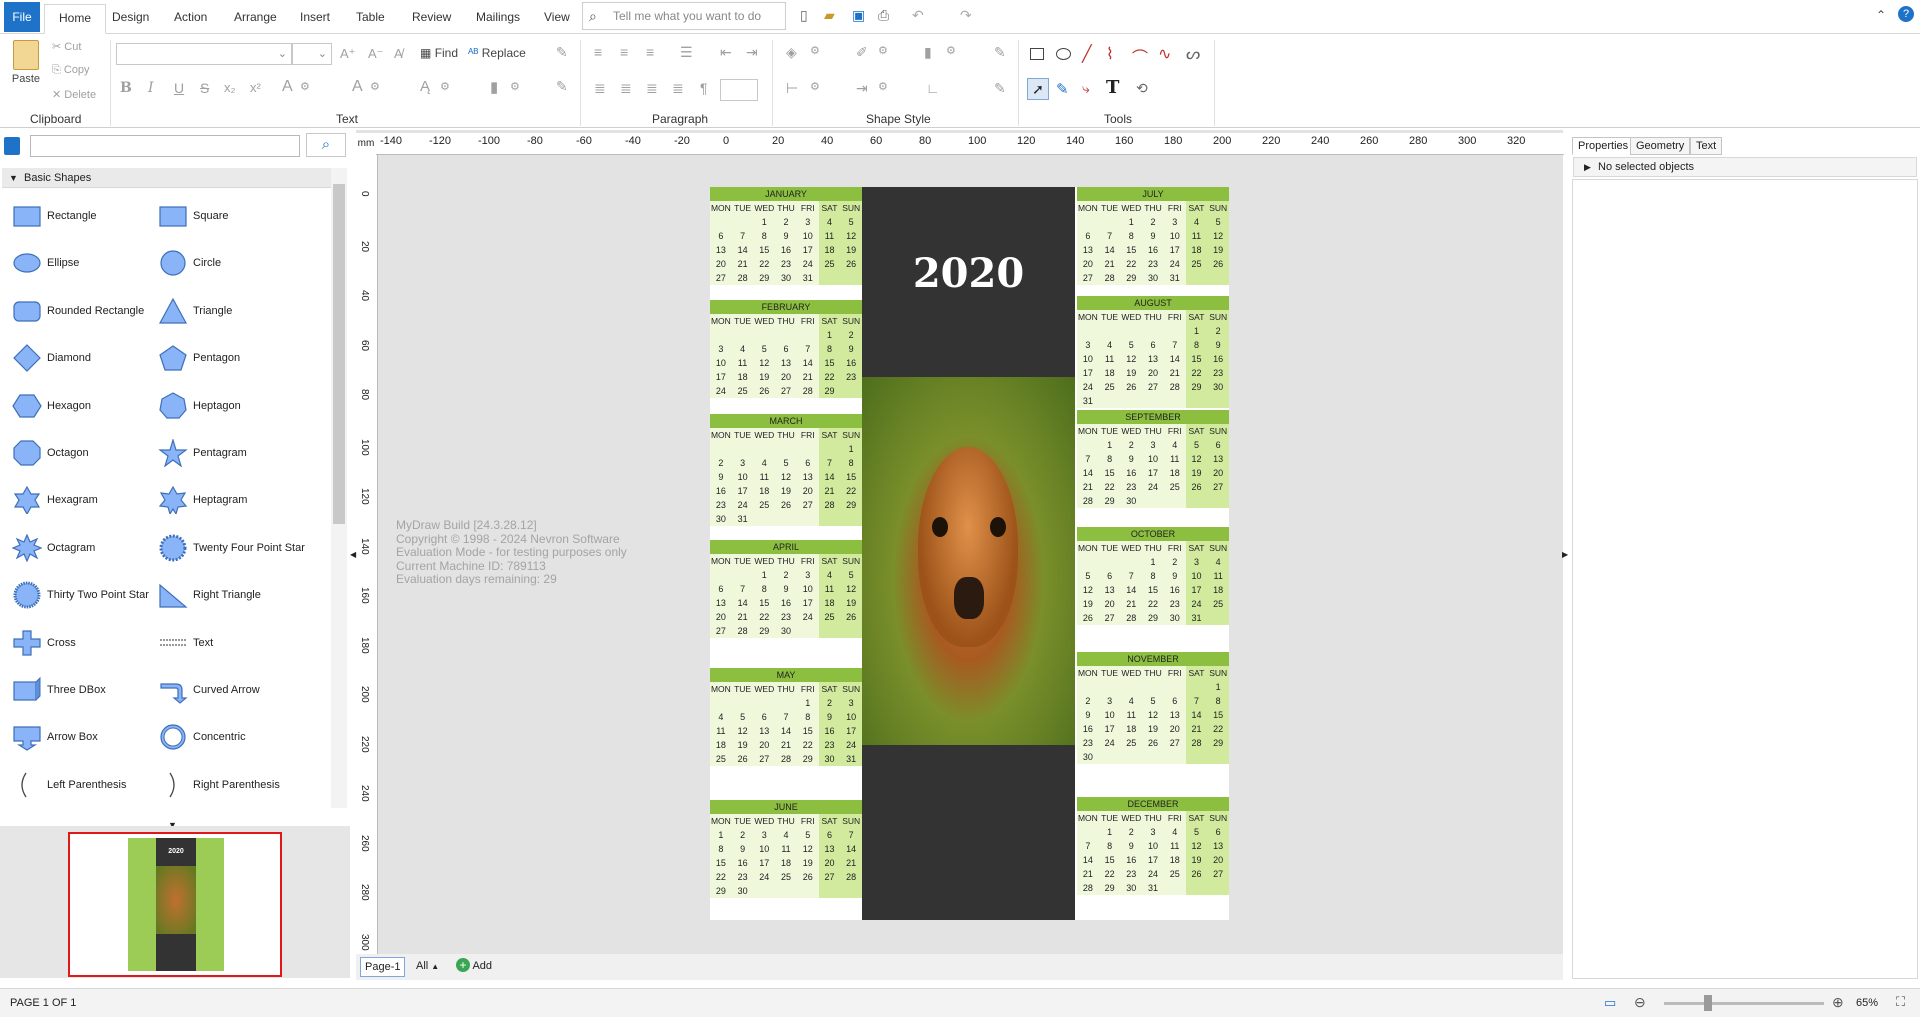  What do you see at coordinates (66, 46) in the screenshot?
I see `cut-button: ✂ Cut` at bounding box center [66, 46].